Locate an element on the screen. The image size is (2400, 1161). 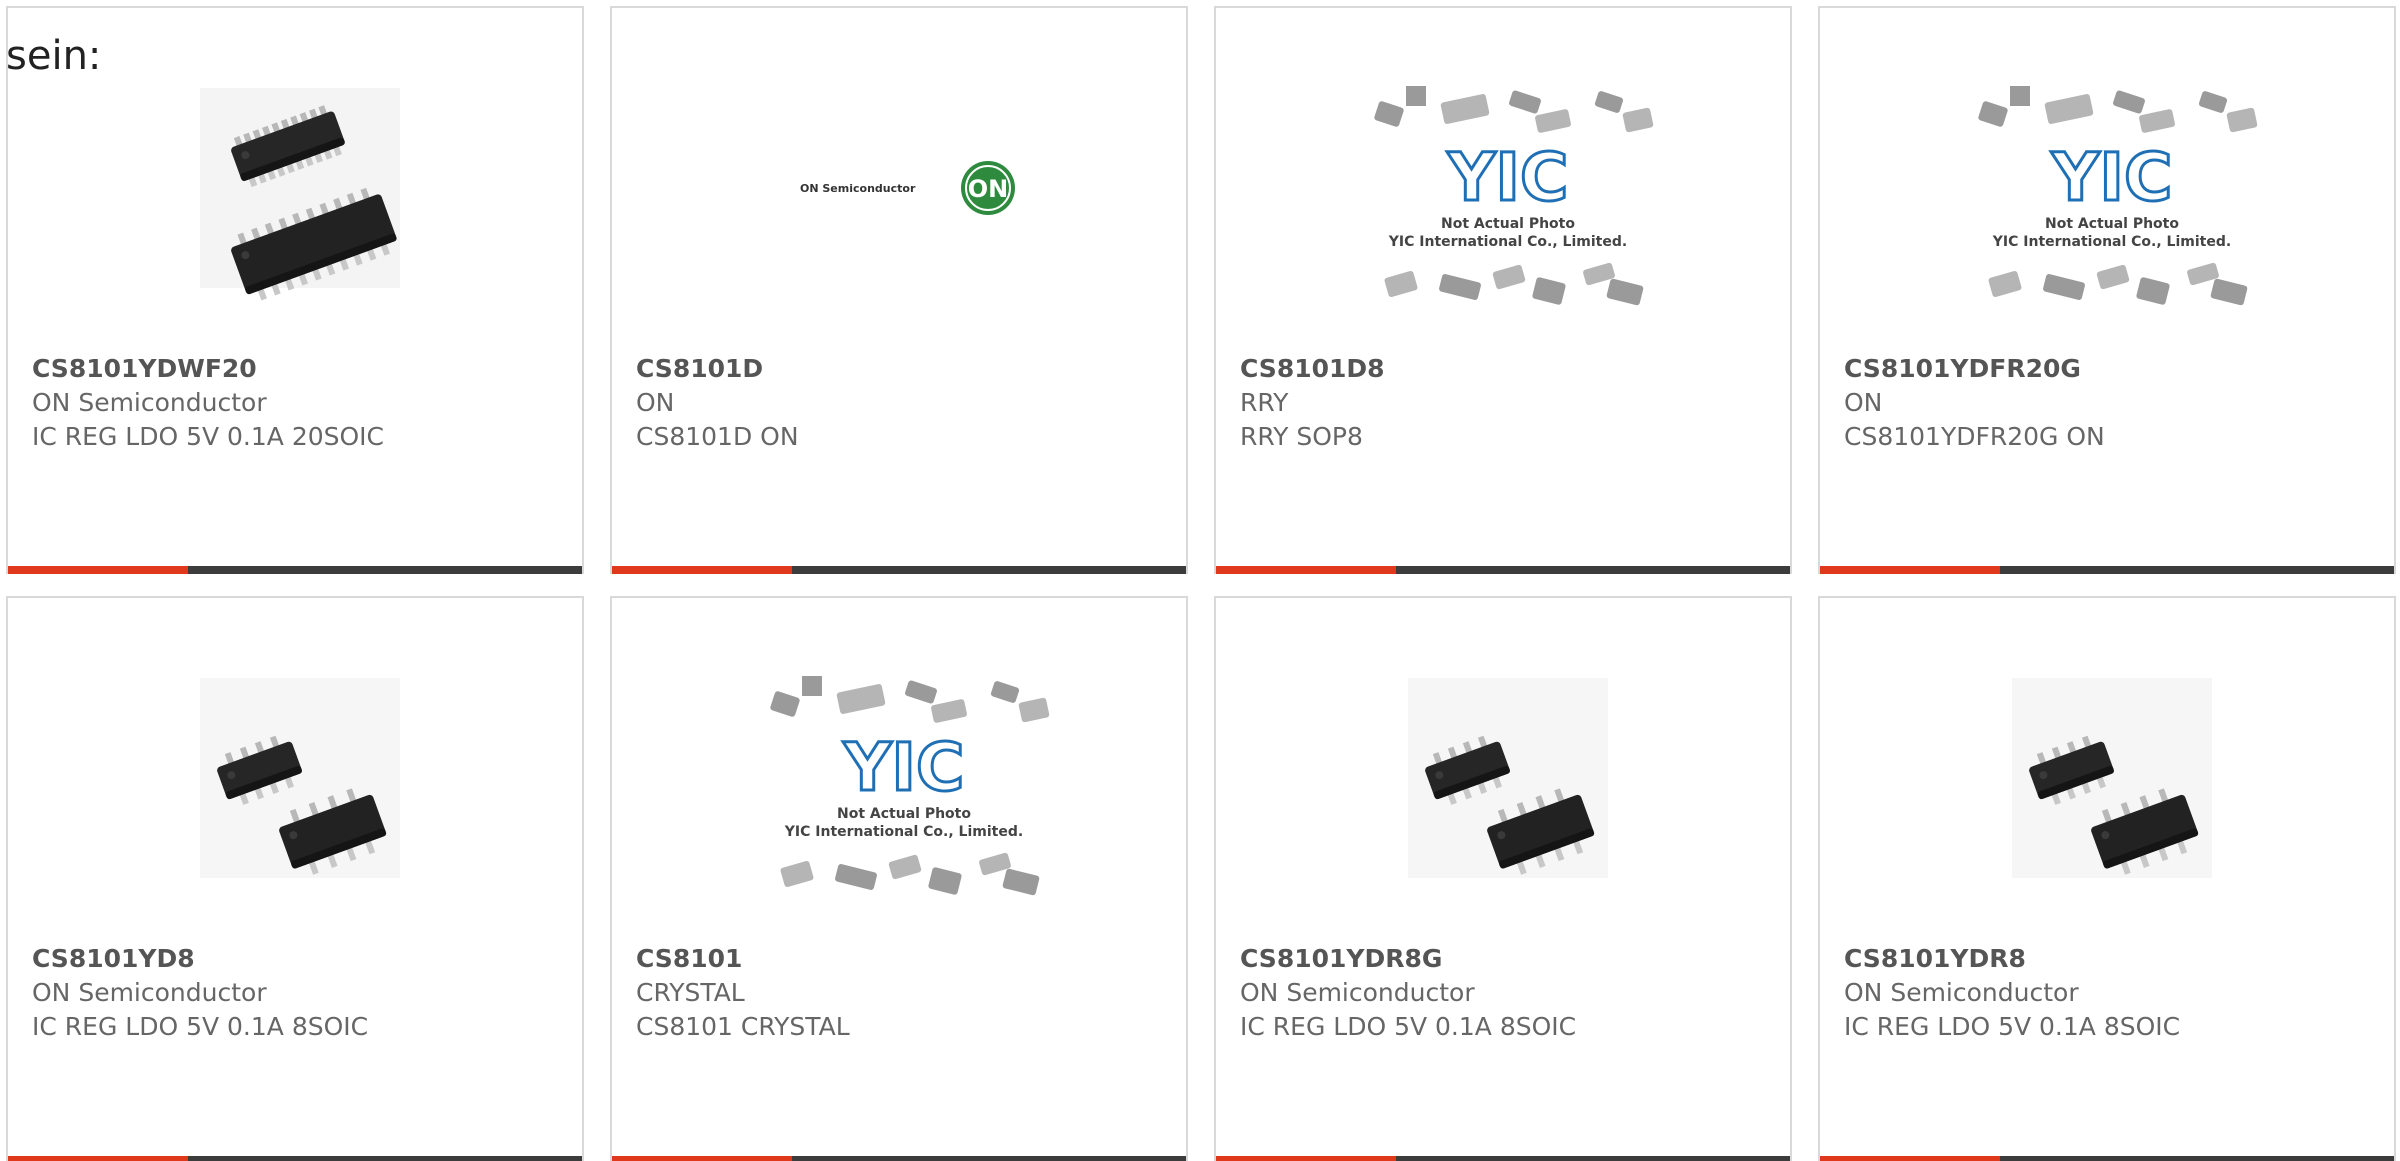
part-number-link: CS8101YDR8G is located at coordinates (1408, 959).